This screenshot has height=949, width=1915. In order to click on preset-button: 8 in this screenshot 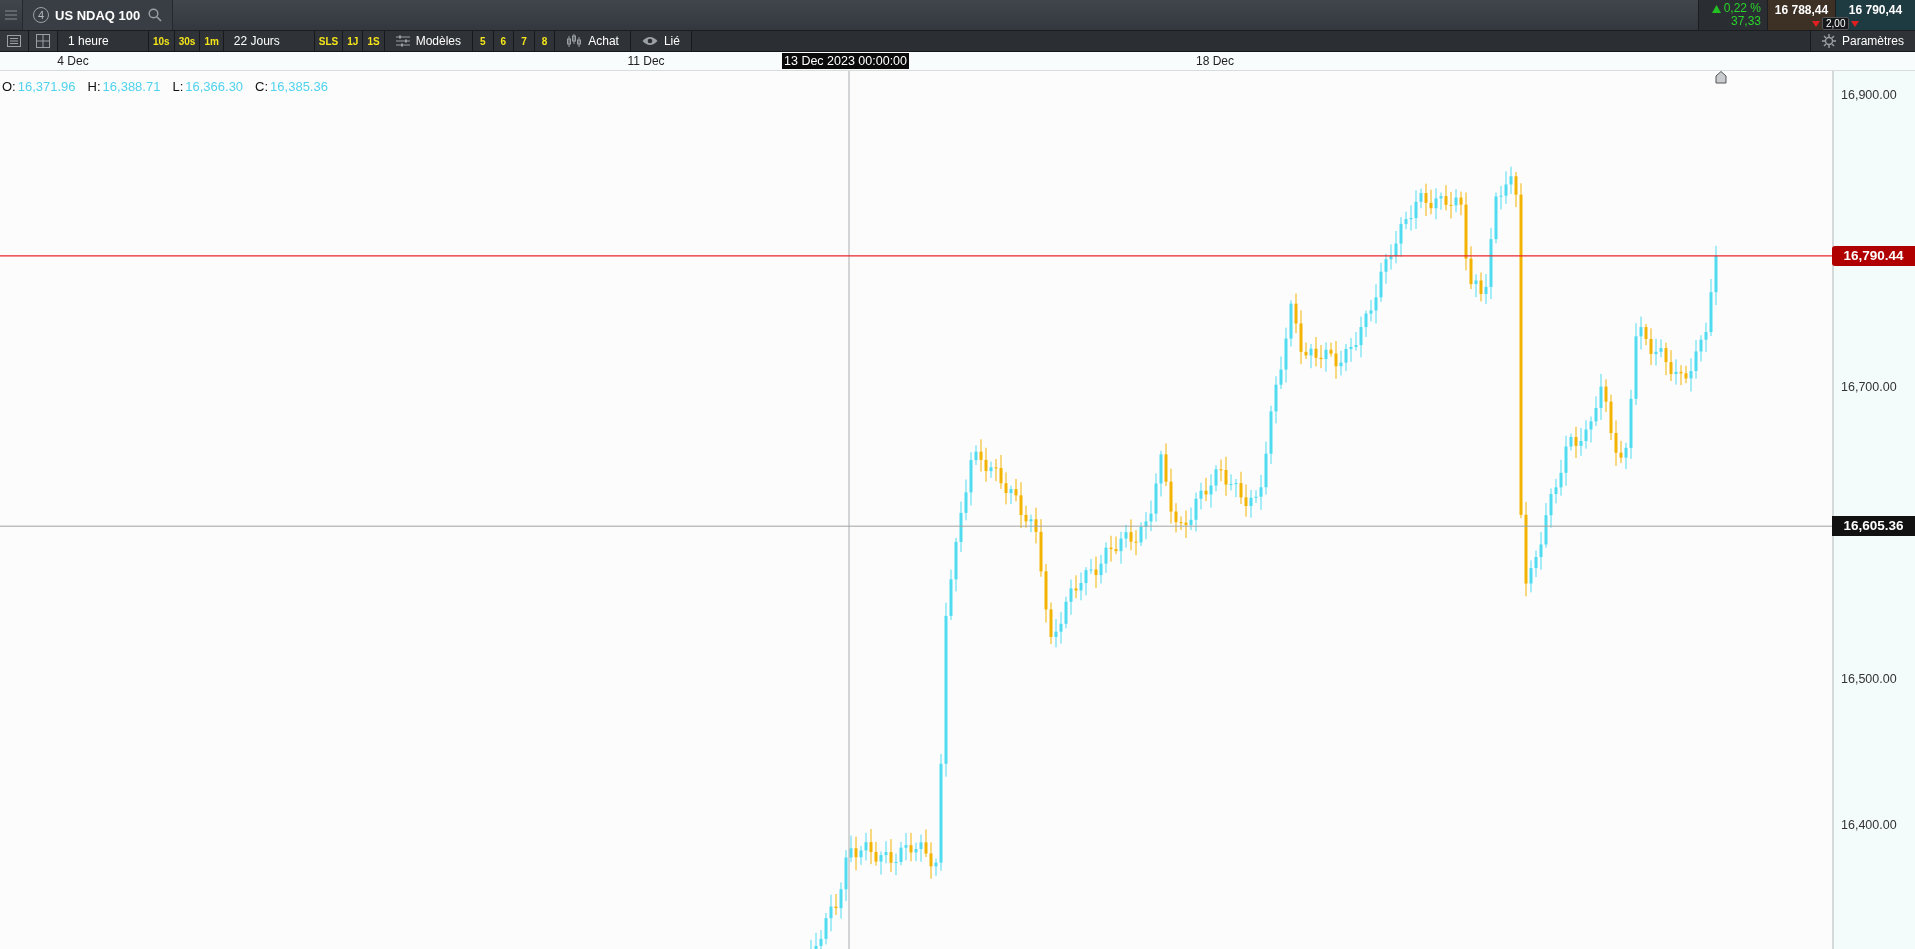, I will do `click(545, 41)`.